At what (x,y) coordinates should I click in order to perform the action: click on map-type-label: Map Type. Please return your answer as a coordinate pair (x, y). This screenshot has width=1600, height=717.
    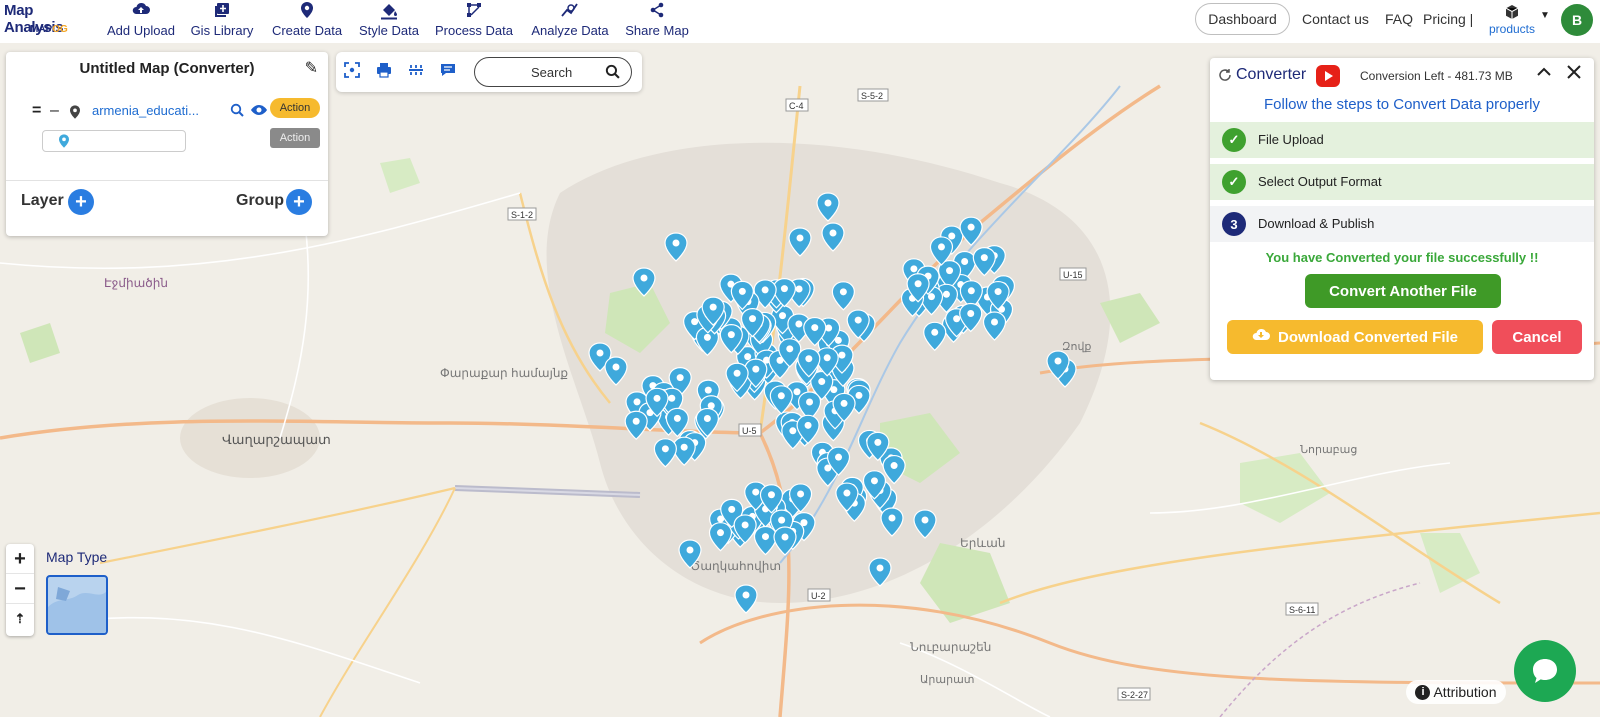
    Looking at the image, I should click on (77, 557).